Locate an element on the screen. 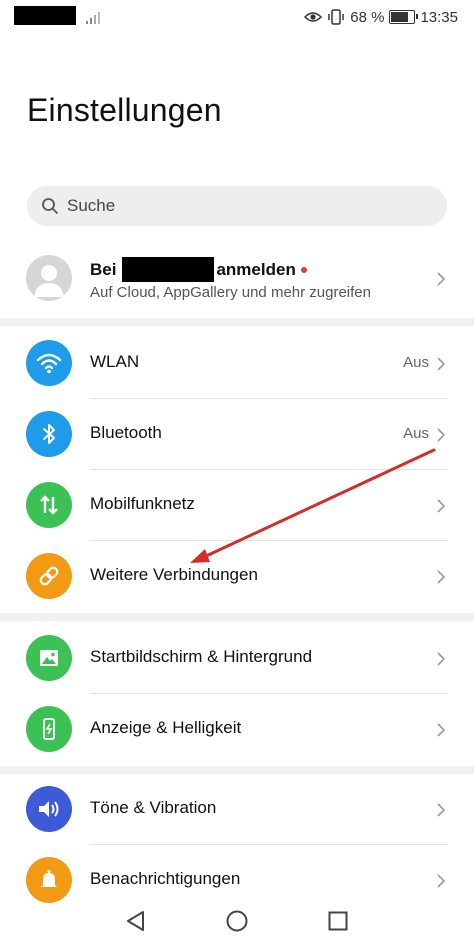  navigation-bar is located at coordinates (237, 921).